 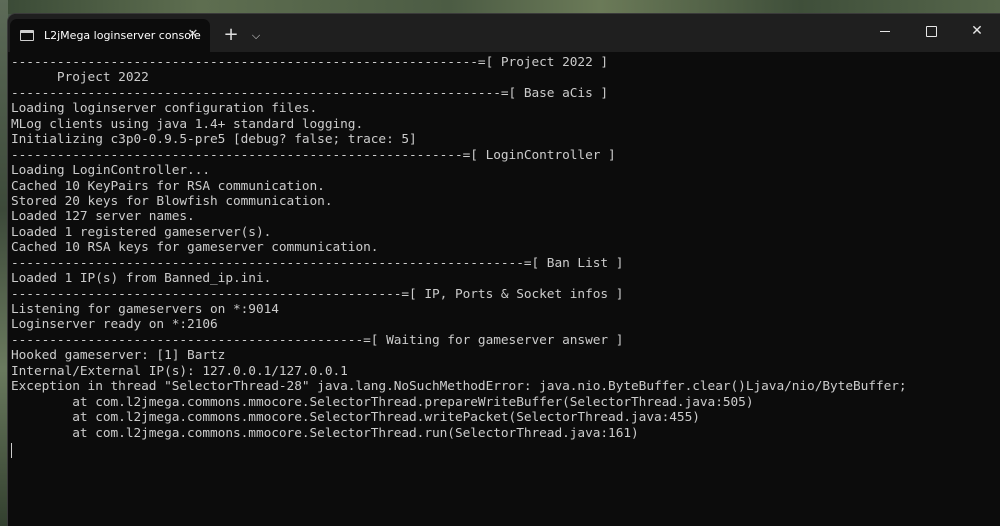 I want to click on tab-dropdown-chevron-down-icon: ⌵, so click(x=256, y=36).